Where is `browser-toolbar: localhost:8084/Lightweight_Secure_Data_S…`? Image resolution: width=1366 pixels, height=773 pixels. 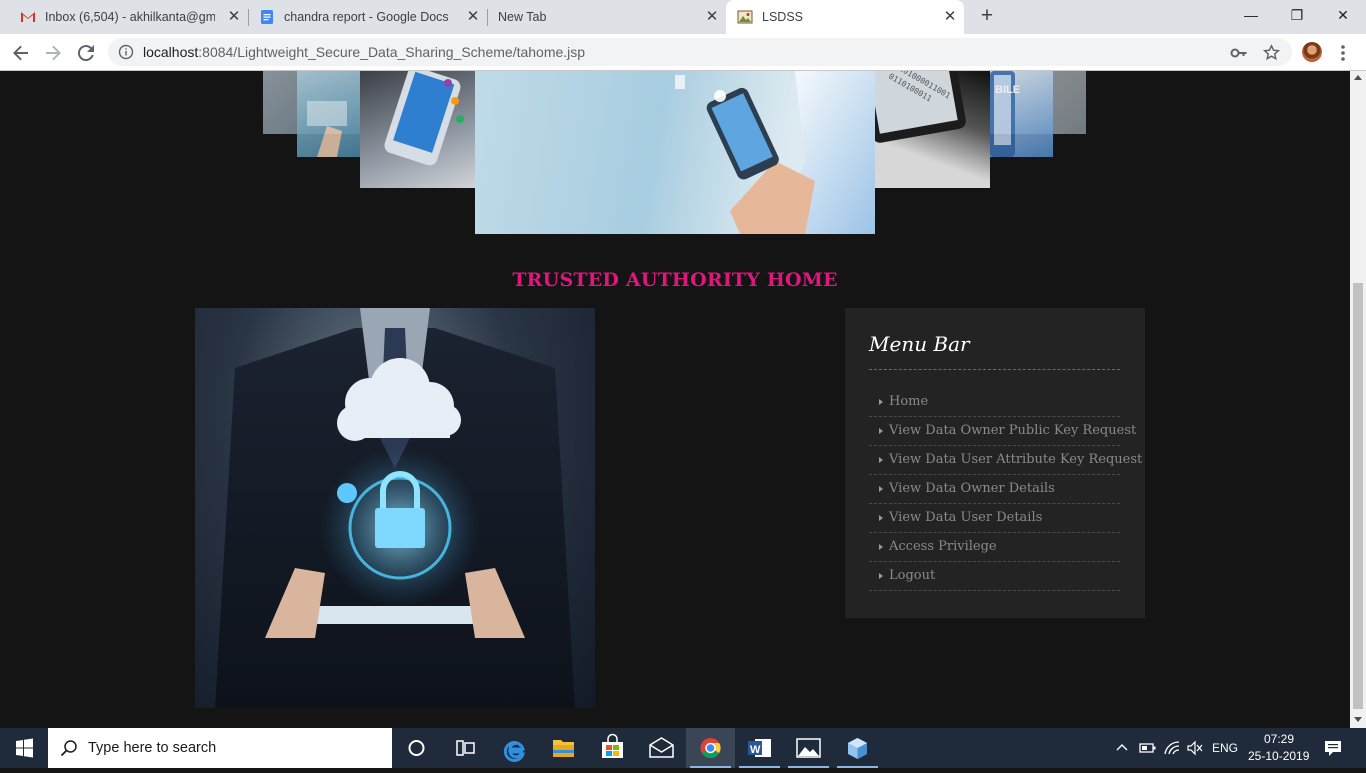 browser-toolbar: localhost:8084/Lightweight_Secure_Data_S… is located at coordinates (683, 52).